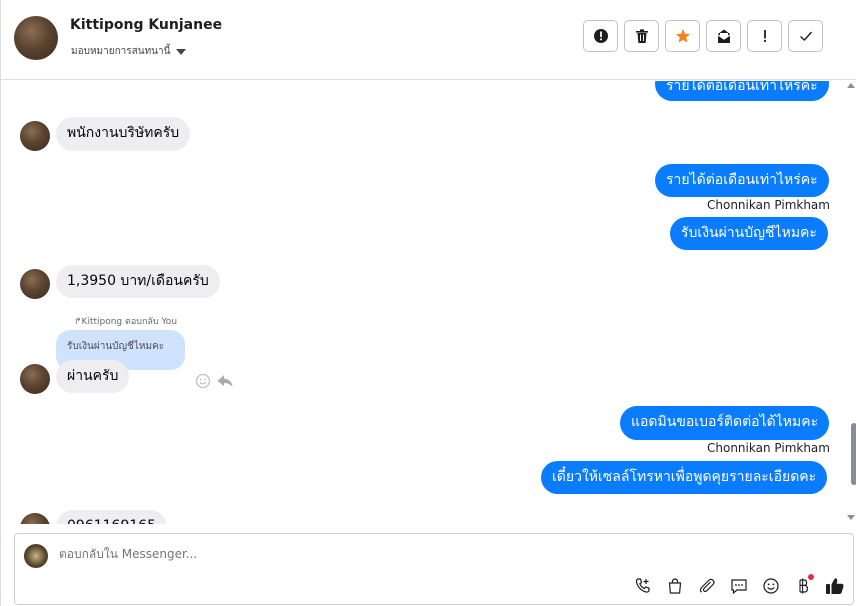  What do you see at coordinates (835, 586) in the screenshot?
I see `like-icon` at bounding box center [835, 586].